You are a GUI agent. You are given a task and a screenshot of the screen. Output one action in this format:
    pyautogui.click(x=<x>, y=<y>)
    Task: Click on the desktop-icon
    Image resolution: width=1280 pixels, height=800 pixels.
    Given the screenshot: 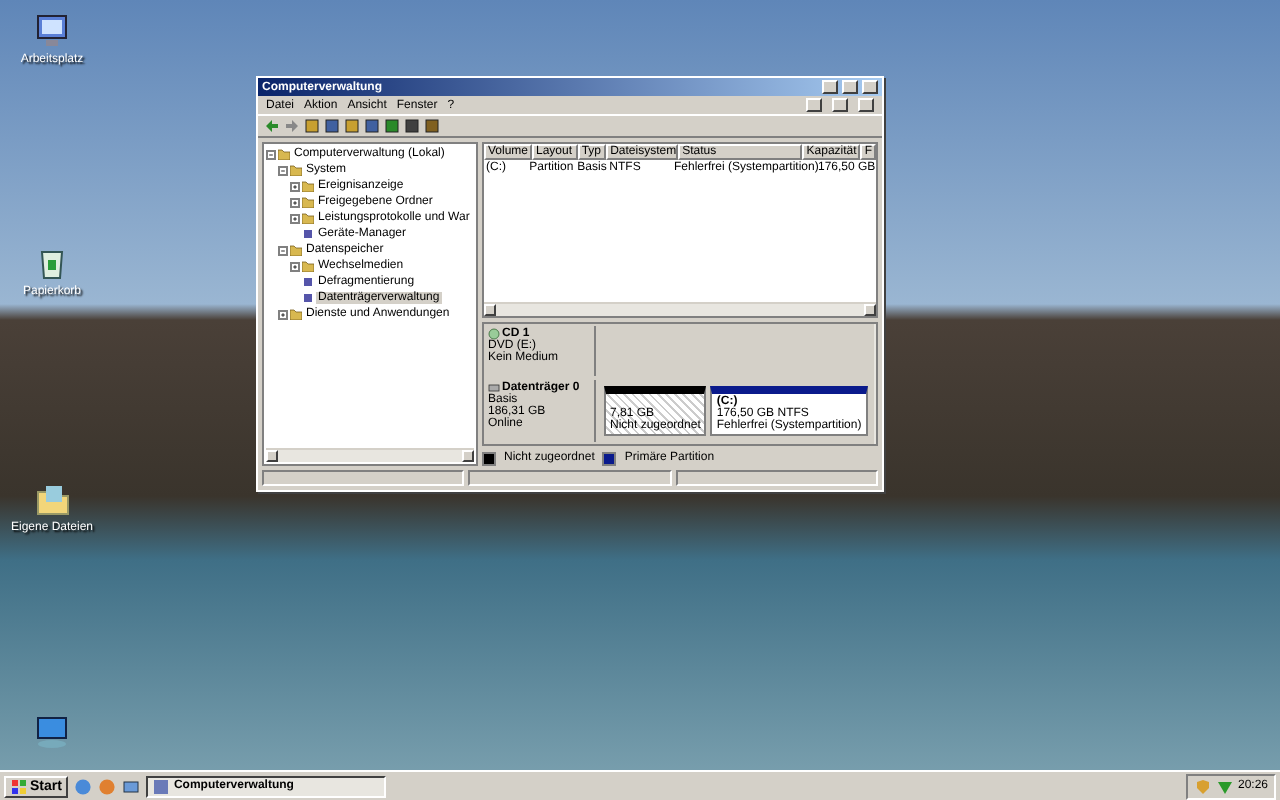 What is the action you would take?
    pyautogui.click(x=130, y=786)
    